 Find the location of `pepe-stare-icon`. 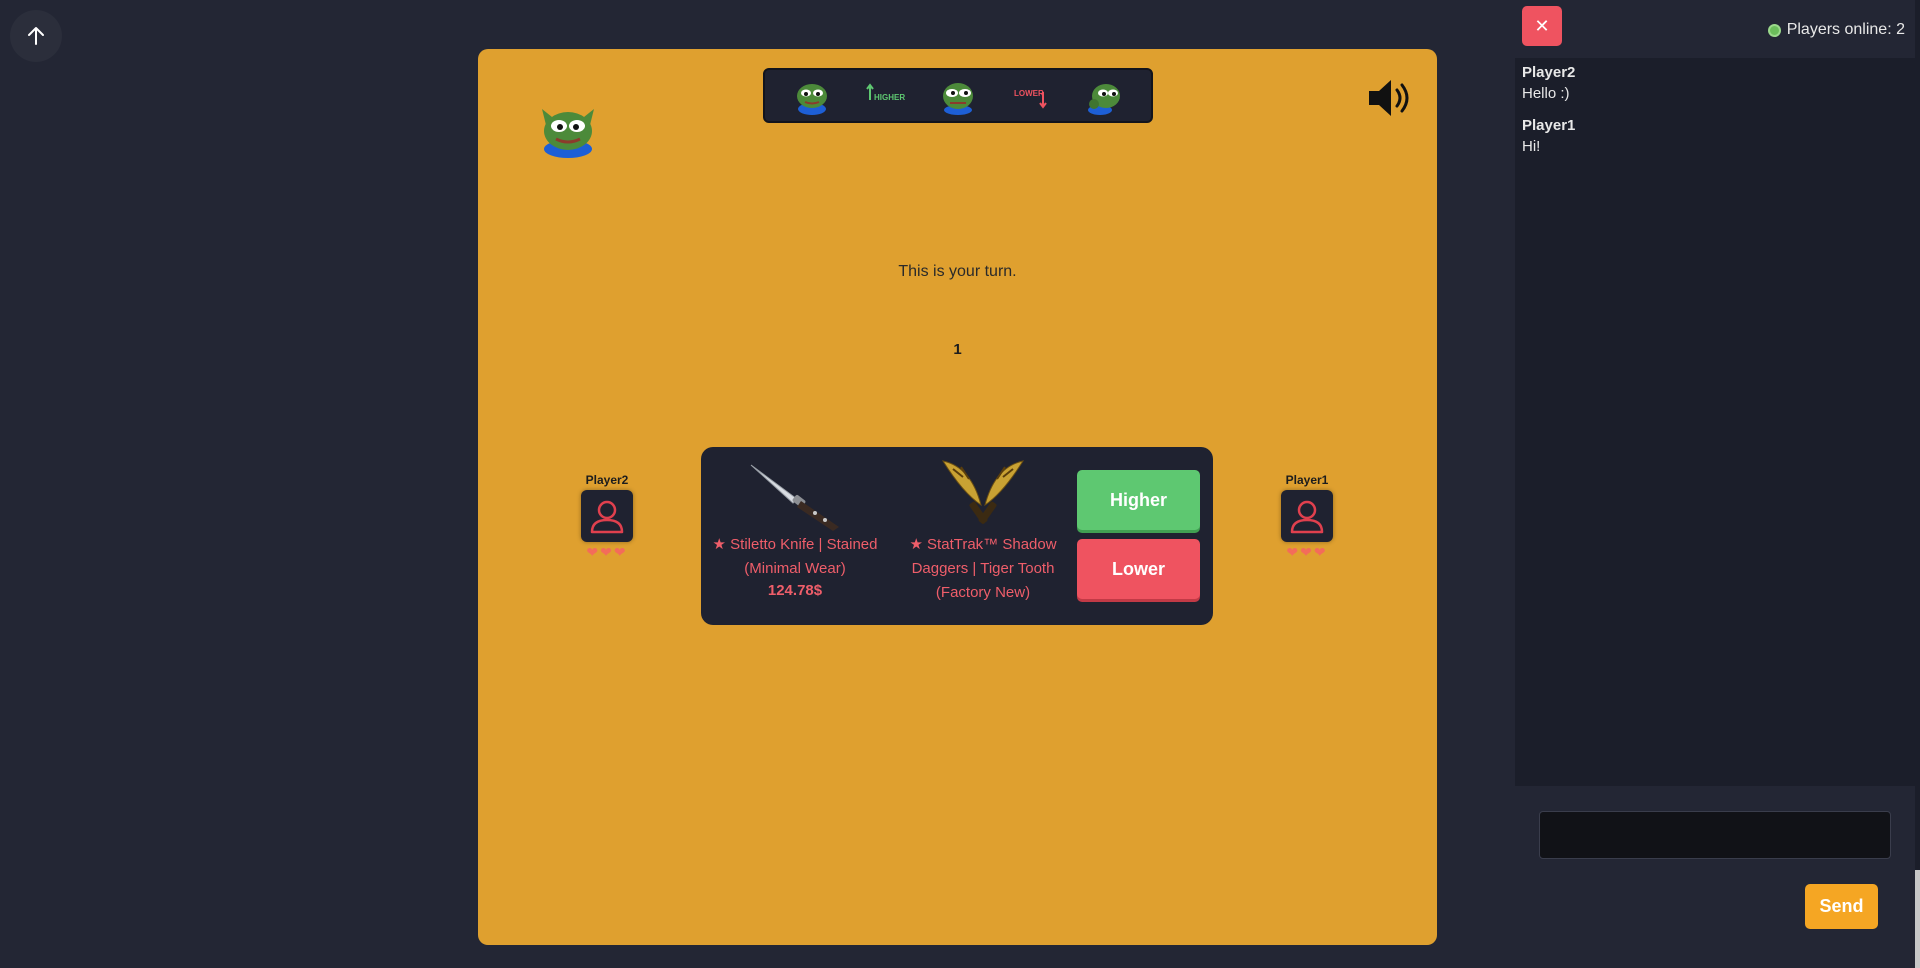

pepe-stare-icon is located at coordinates (958, 96).